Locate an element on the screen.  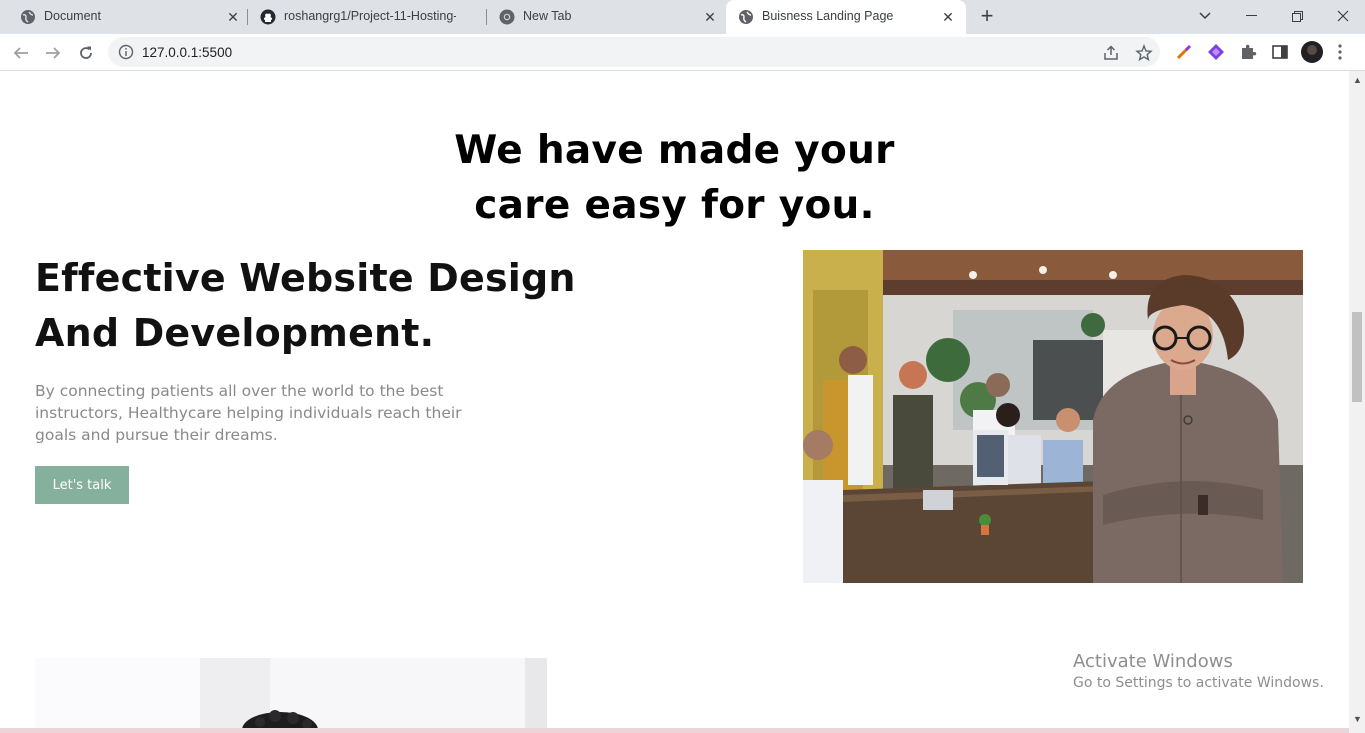
extension-purple-icon is located at coordinates (1216, 52).